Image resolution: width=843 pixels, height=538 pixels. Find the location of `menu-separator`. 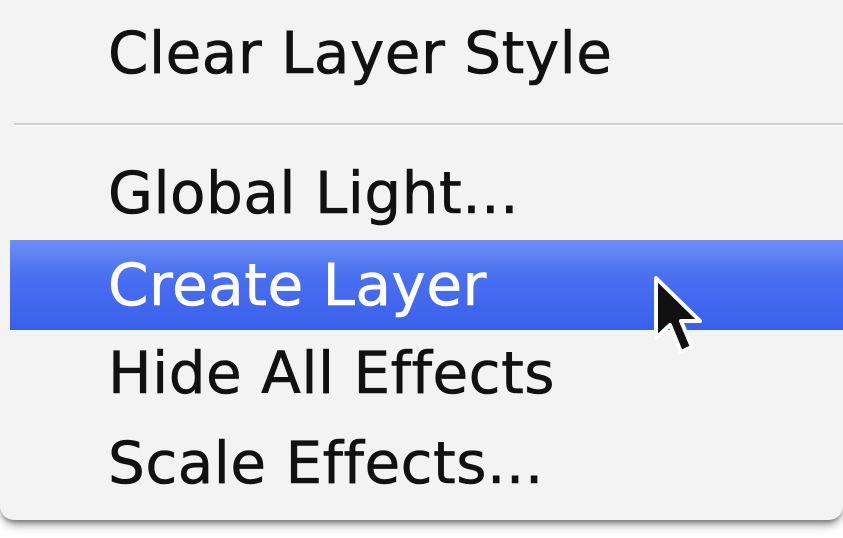

menu-separator is located at coordinates (428, 124).